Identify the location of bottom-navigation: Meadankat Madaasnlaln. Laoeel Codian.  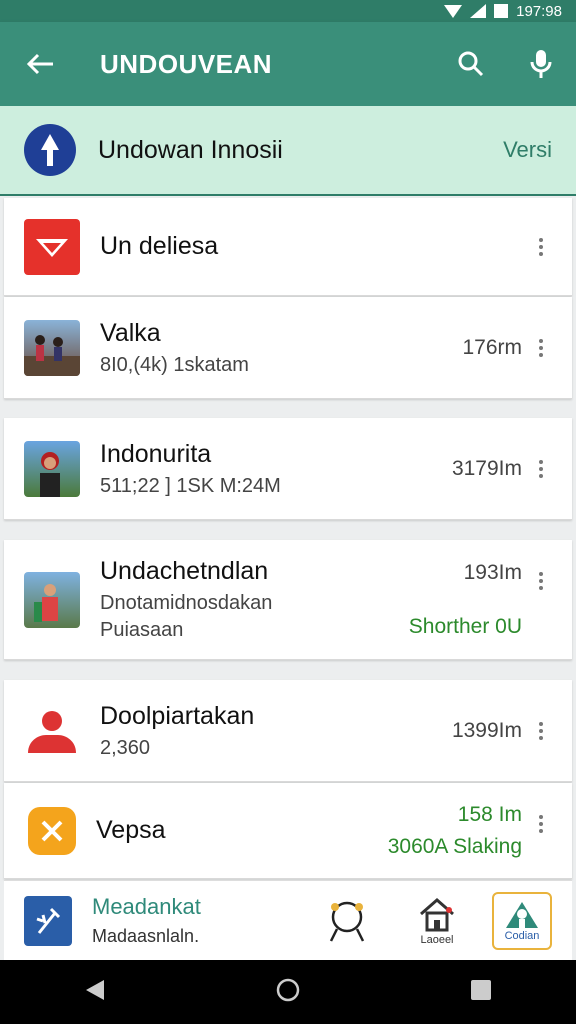
(288, 920).